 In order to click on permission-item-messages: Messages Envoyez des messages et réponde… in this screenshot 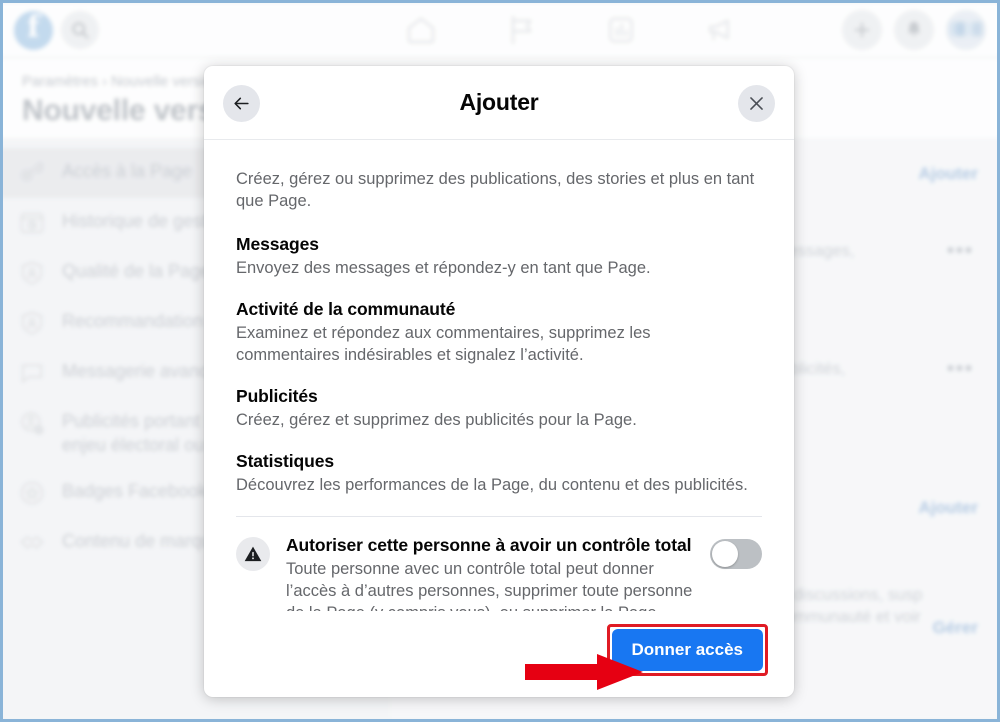, I will do `click(499, 256)`.